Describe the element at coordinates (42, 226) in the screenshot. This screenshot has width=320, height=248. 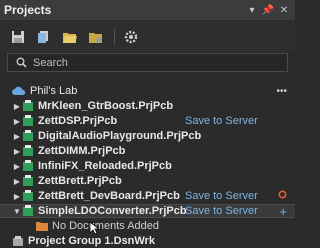
I see `folder-icon` at that location.